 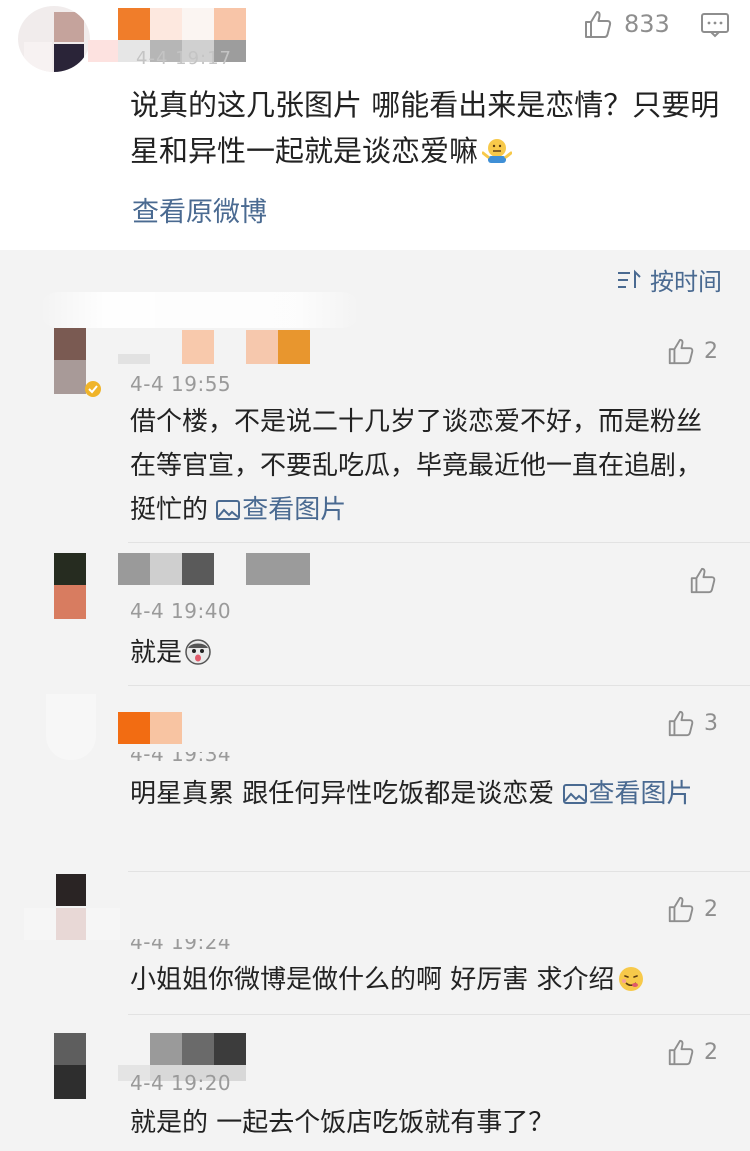 What do you see at coordinates (342, 1123) in the screenshot?
I see `comment-text-content: 就是的 一起去个饭店吃饭就有事了？` at bounding box center [342, 1123].